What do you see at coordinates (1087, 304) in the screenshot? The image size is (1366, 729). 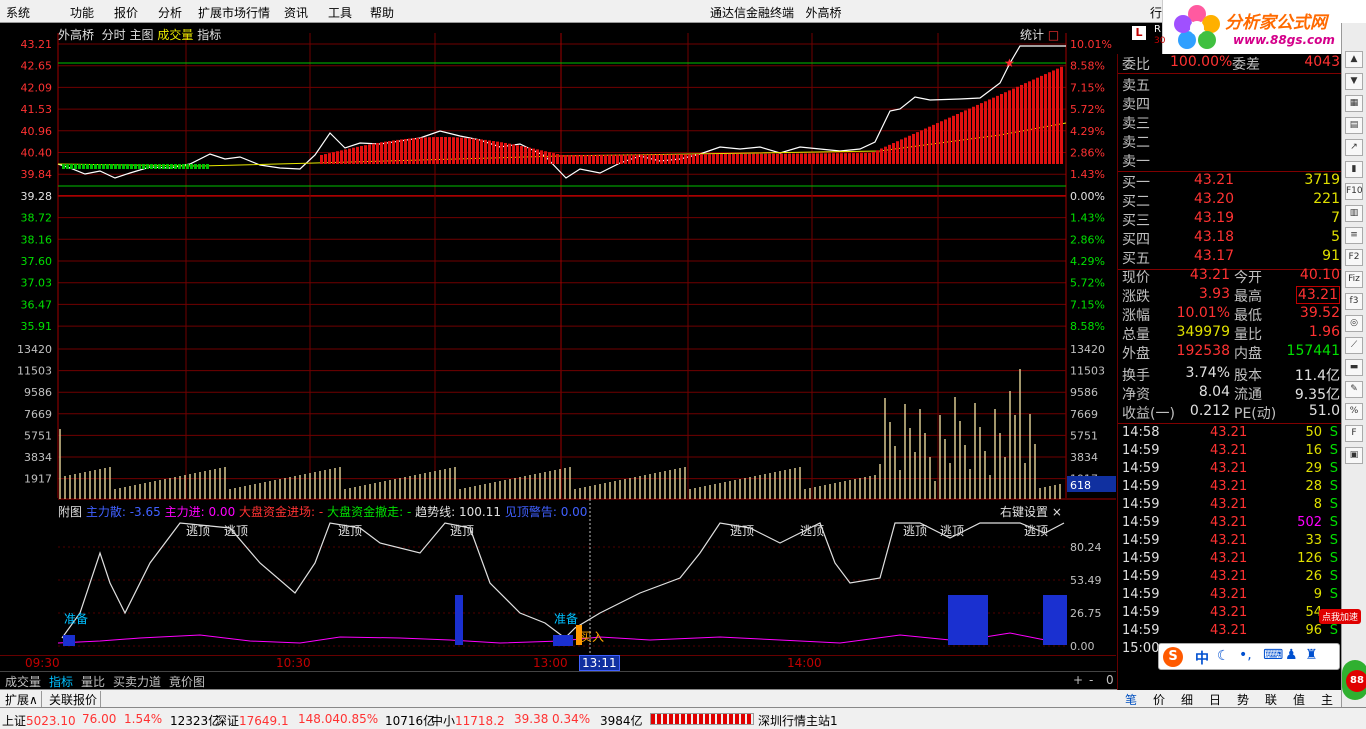 I see `pct-tick-label: 7.15%` at bounding box center [1087, 304].